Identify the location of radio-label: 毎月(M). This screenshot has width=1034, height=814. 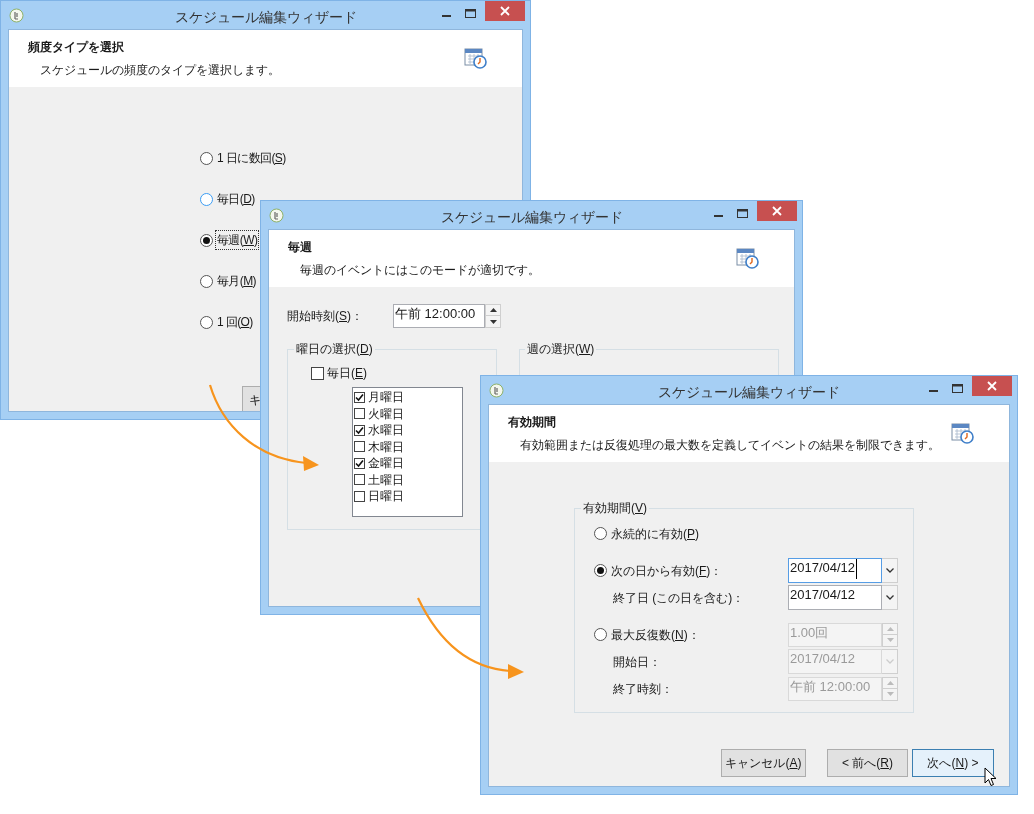
(236, 281).